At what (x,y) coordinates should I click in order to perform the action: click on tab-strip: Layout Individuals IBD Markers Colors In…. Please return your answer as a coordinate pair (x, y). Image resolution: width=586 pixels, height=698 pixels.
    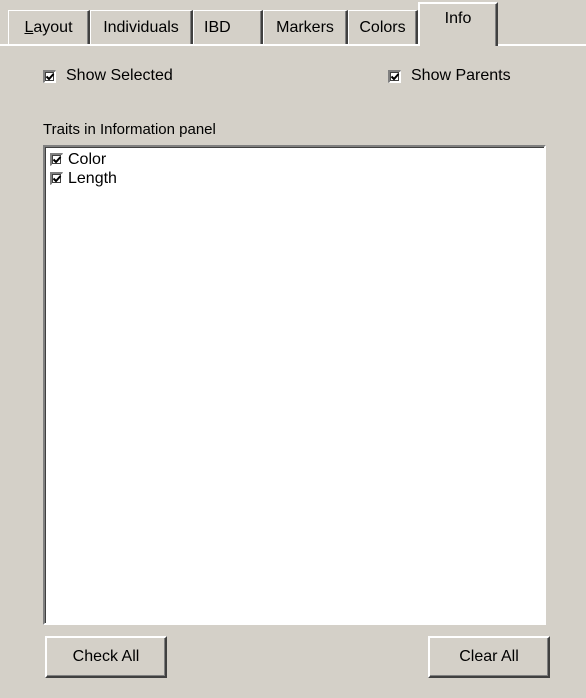
    Looking at the image, I should click on (293, 23).